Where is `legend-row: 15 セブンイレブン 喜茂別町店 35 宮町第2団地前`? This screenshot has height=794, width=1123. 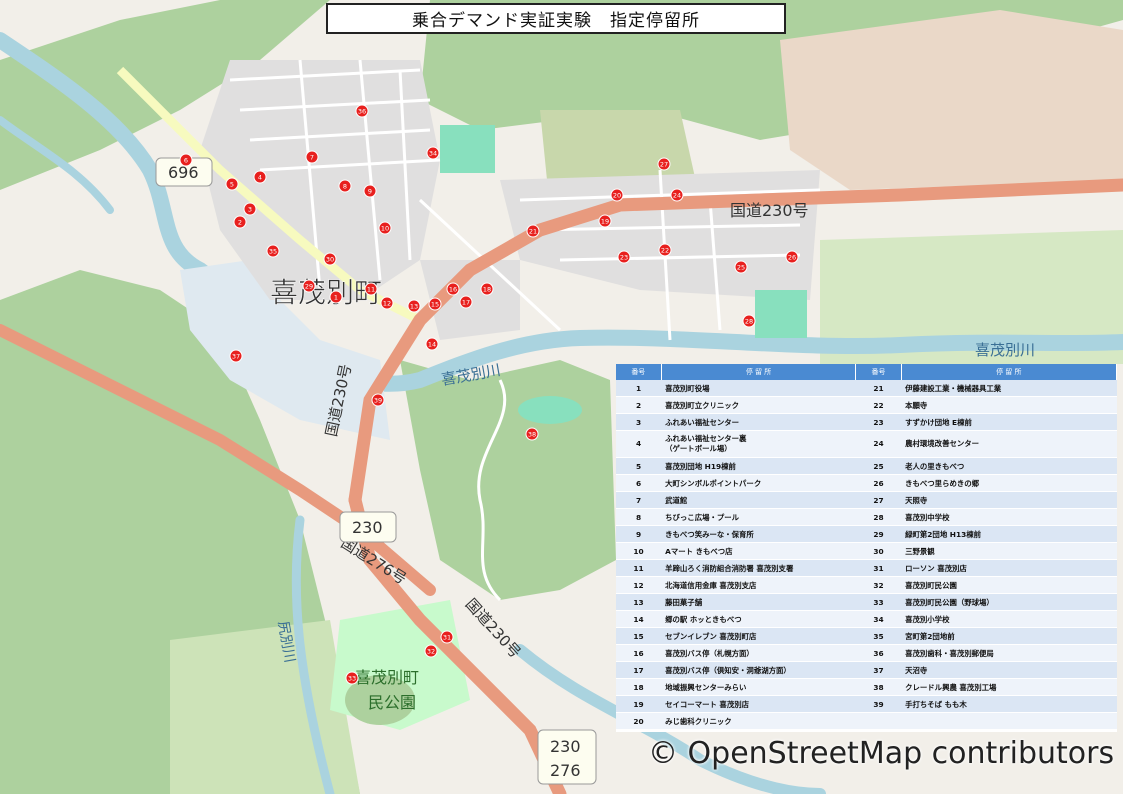
legend-row: 15 セブンイレブン 喜茂別町店 35 宮町第2団地前 is located at coordinates (866, 636).